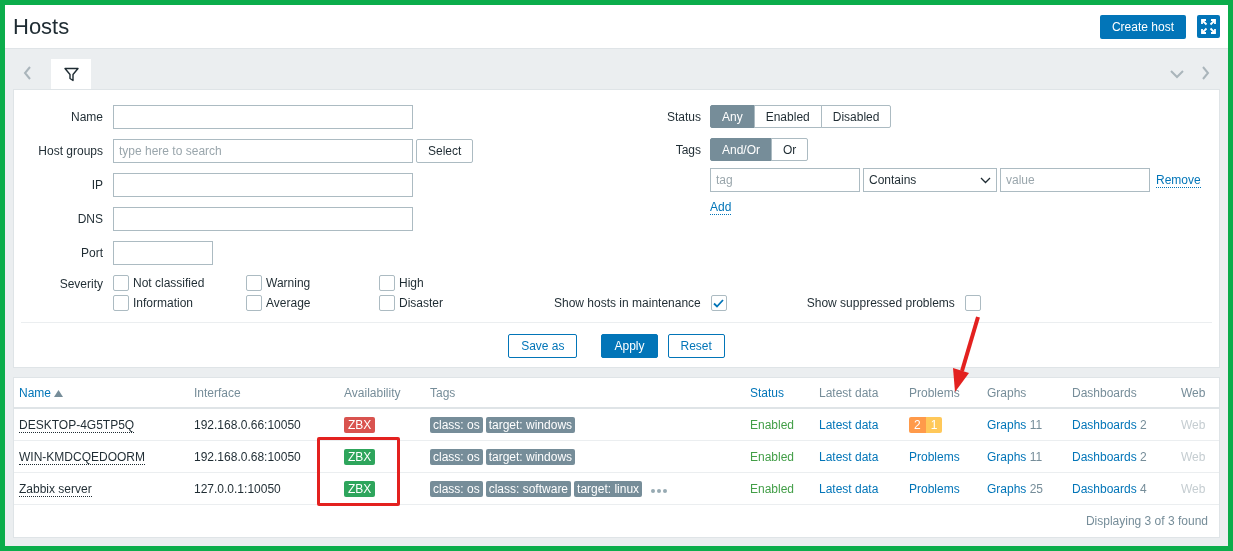  What do you see at coordinates (58, 393) in the screenshot?
I see `sort-arrow-icon` at bounding box center [58, 393].